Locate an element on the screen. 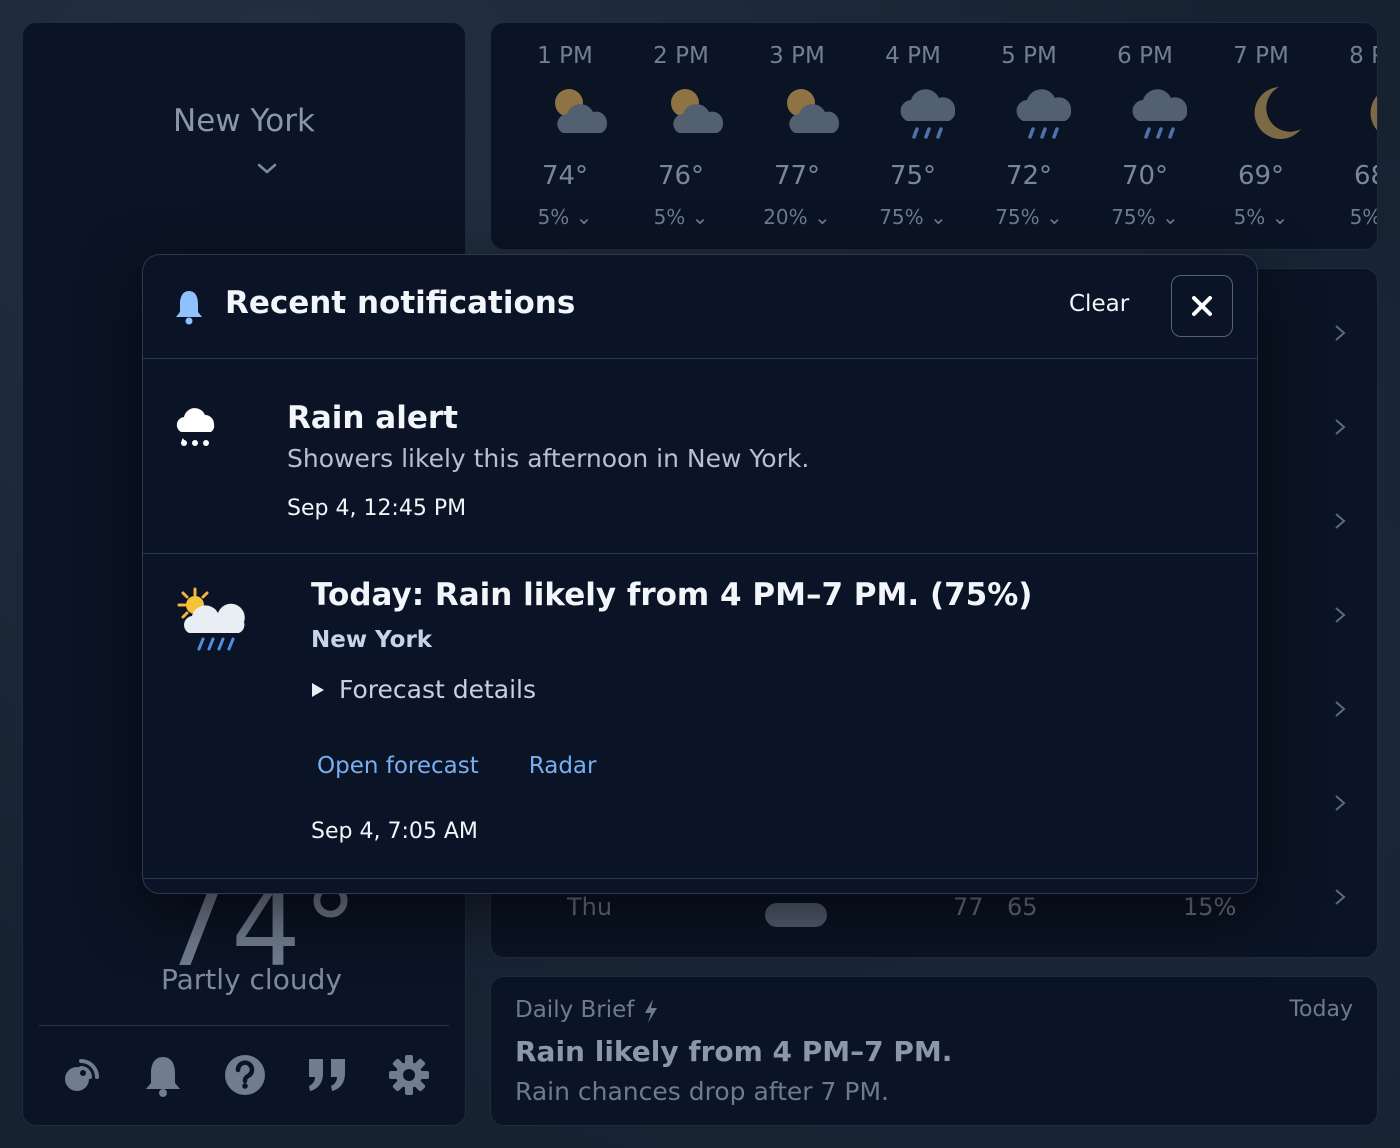  hour-temp: 75° is located at coordinates (913, 176).